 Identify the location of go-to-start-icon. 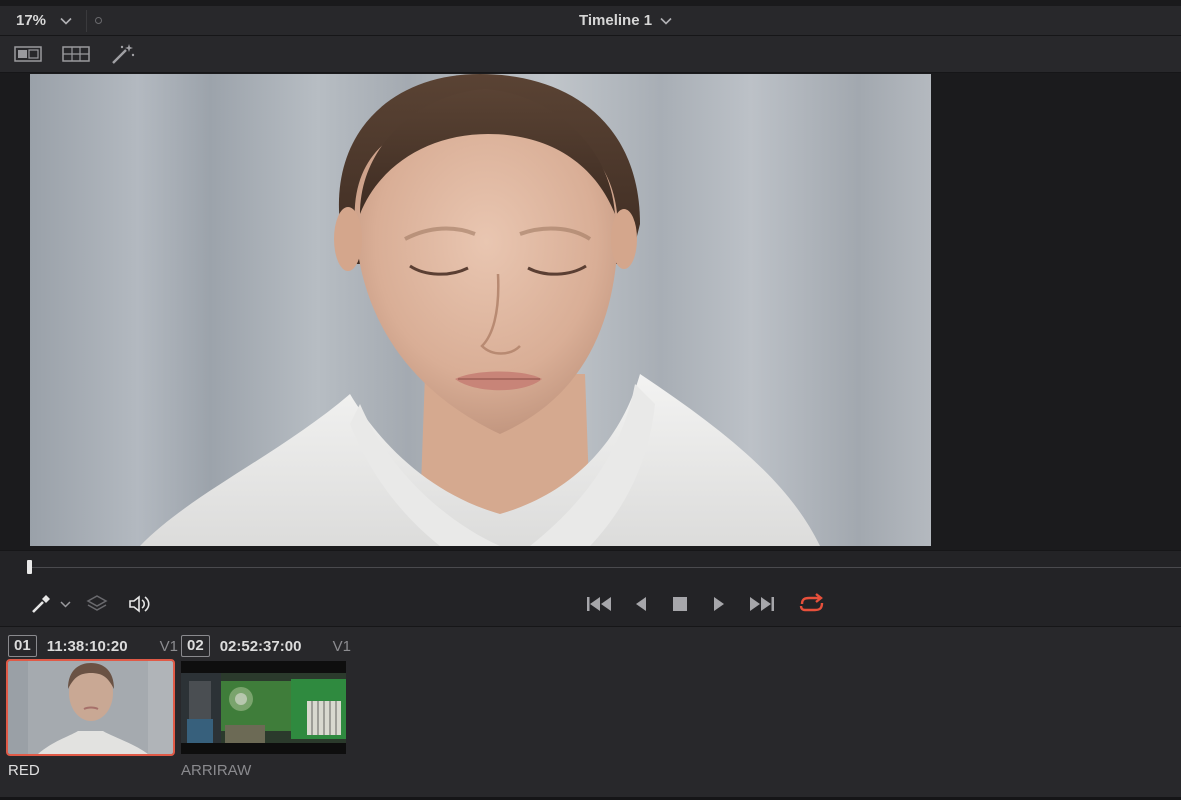
(599, 604).